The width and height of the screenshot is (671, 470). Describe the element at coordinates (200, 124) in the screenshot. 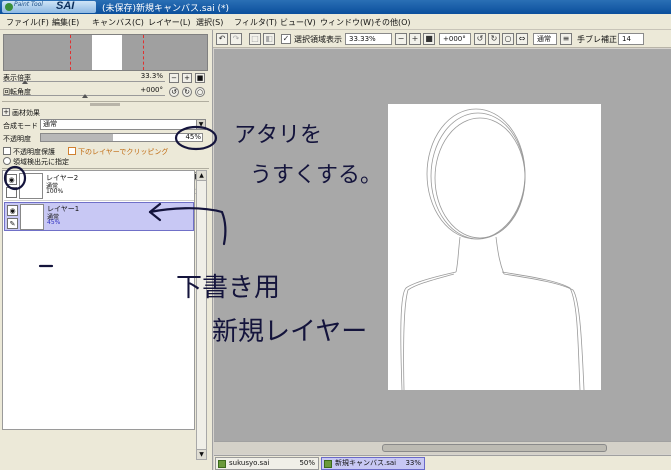

I see `chevron-down-icon: ▼` at that location.